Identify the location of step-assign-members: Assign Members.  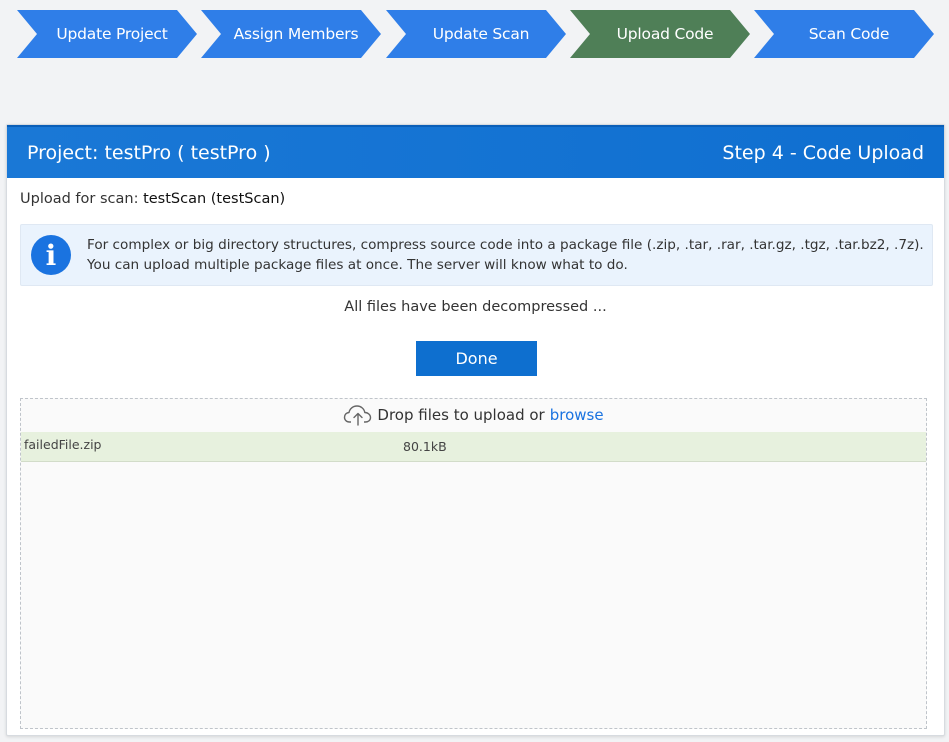
(291, 34).